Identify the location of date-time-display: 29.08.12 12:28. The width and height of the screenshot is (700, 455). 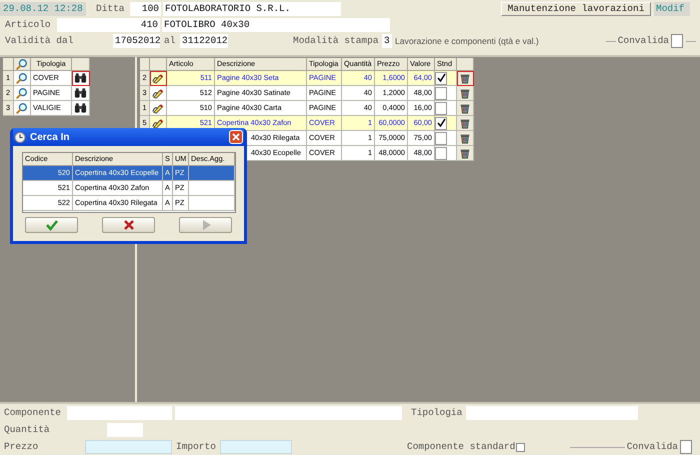
(43, 9).